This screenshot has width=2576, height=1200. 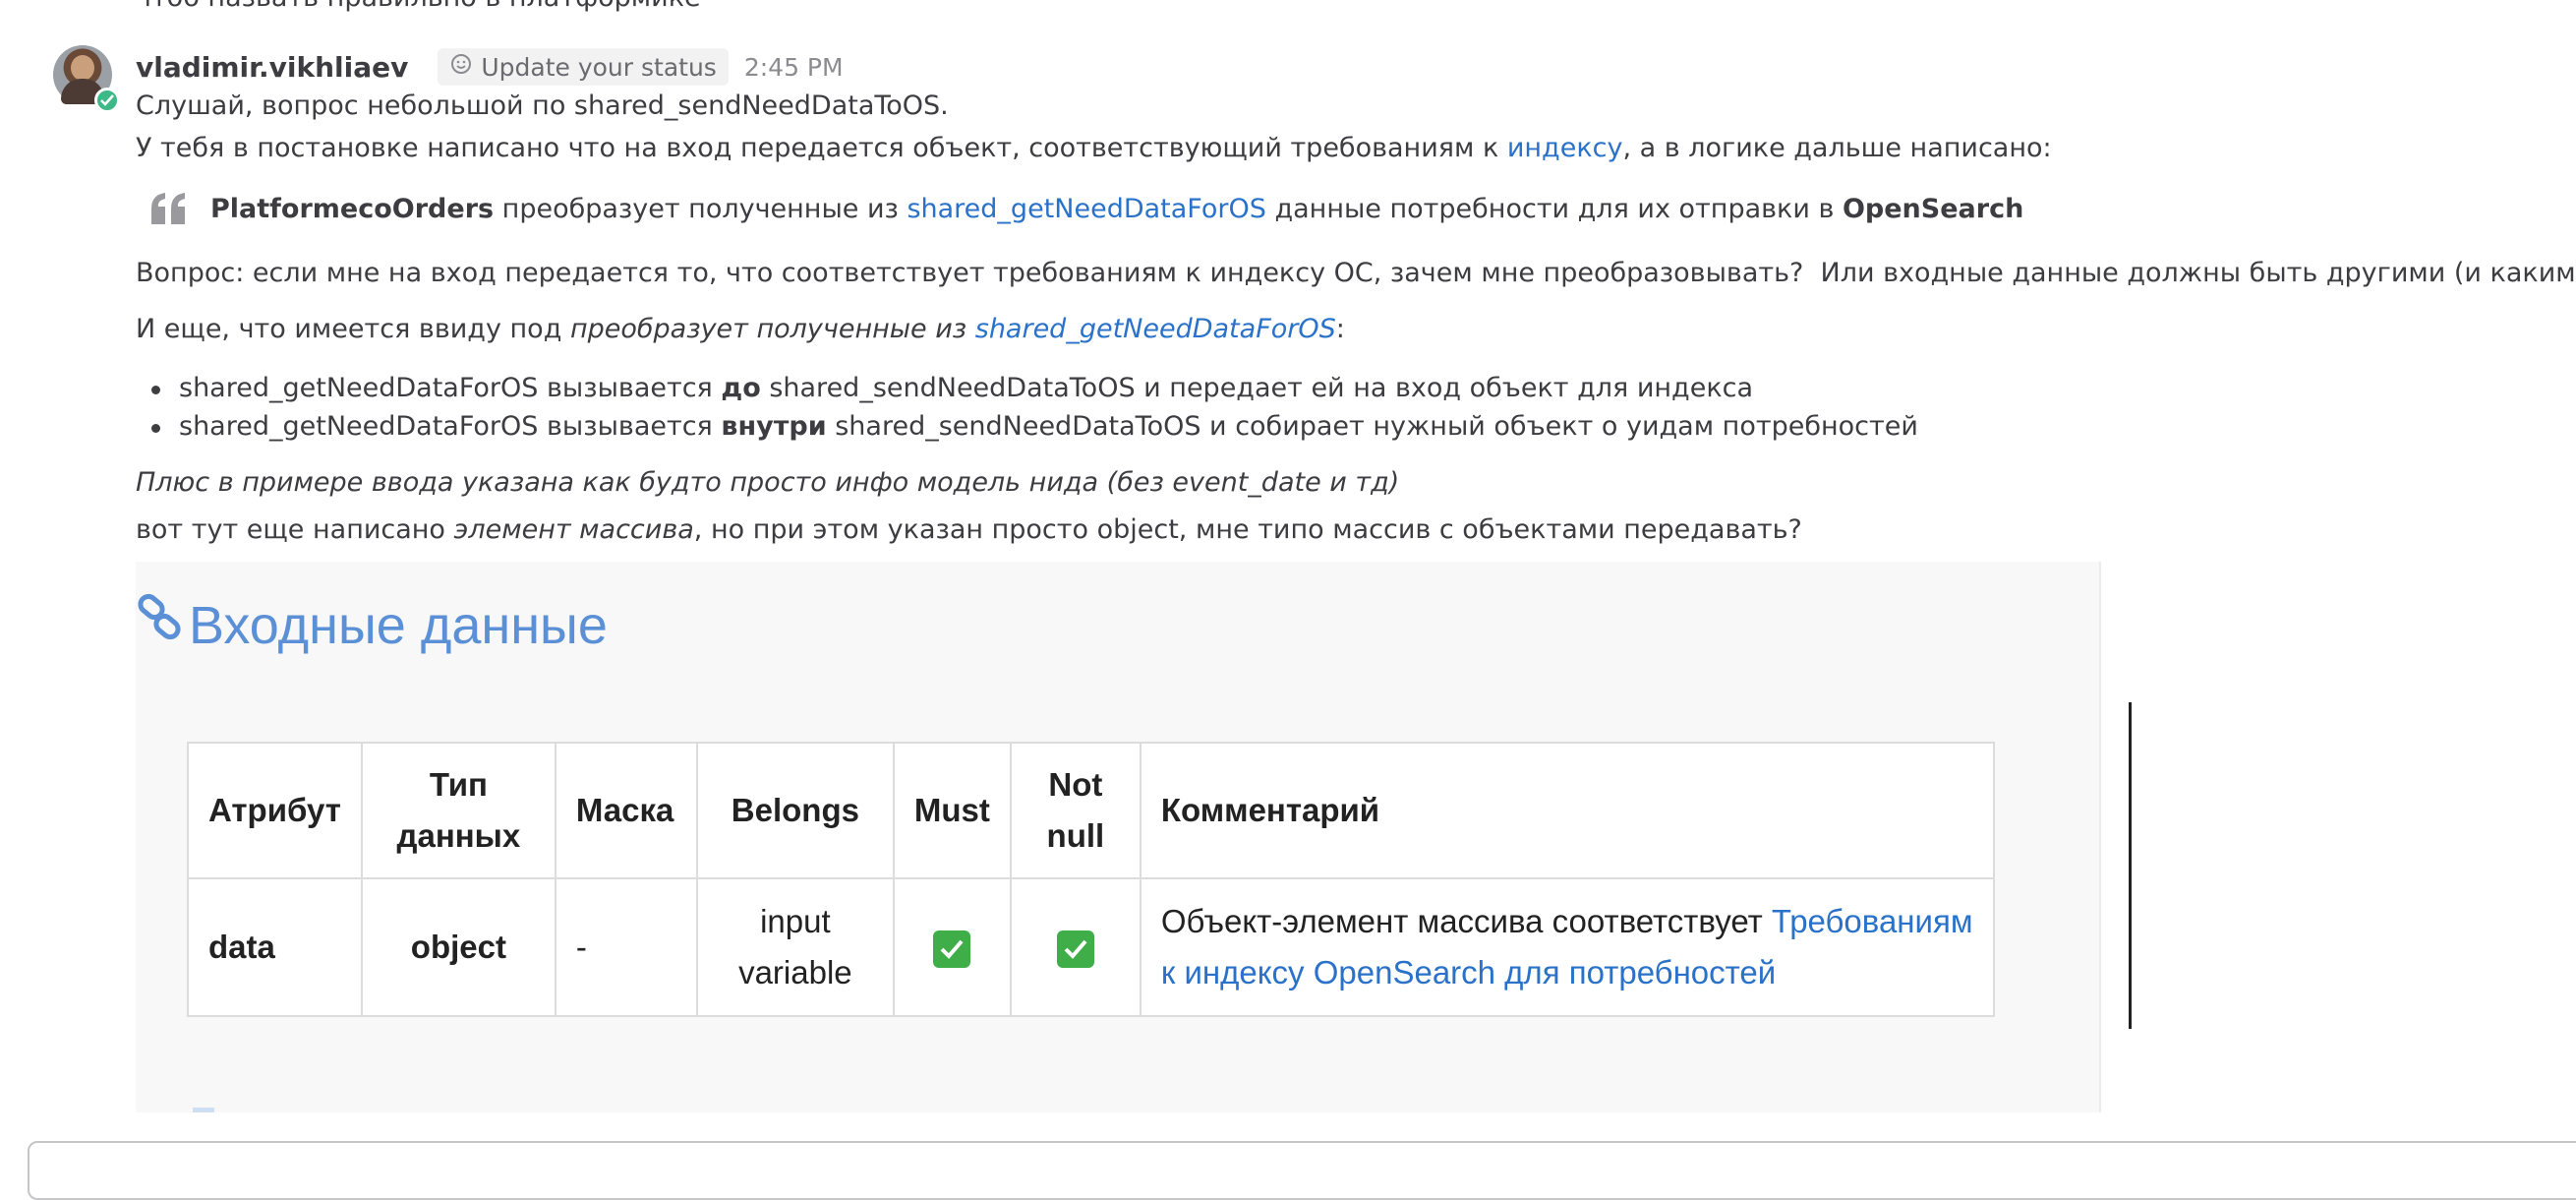 I want to click on update-status-label: Update your status, so click(x=599, y=67).